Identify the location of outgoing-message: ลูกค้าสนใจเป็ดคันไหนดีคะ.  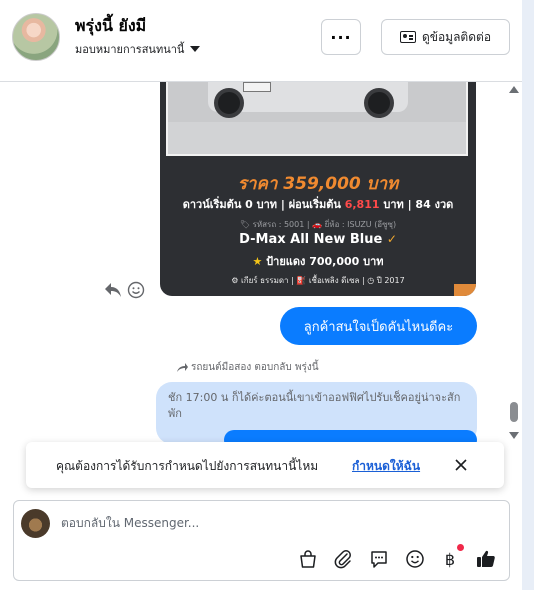
(378, 326).